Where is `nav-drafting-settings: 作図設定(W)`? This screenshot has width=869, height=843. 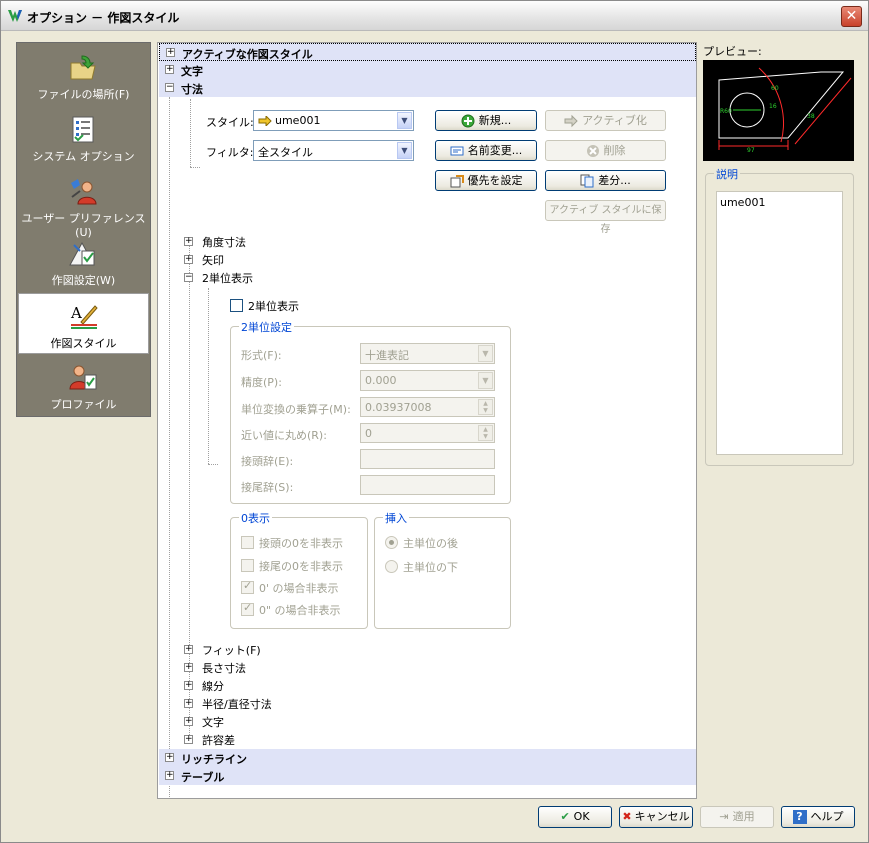 nav-drafting-settings: 作図設定(W) is located at coordinates (83, 261).